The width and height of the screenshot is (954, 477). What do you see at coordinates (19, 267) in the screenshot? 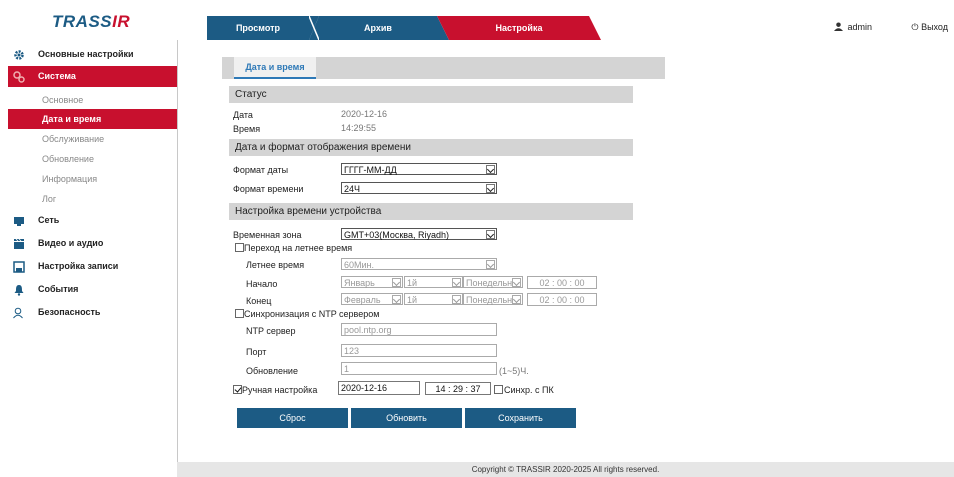
I see `save-icon` at bounding box center [19, 267].